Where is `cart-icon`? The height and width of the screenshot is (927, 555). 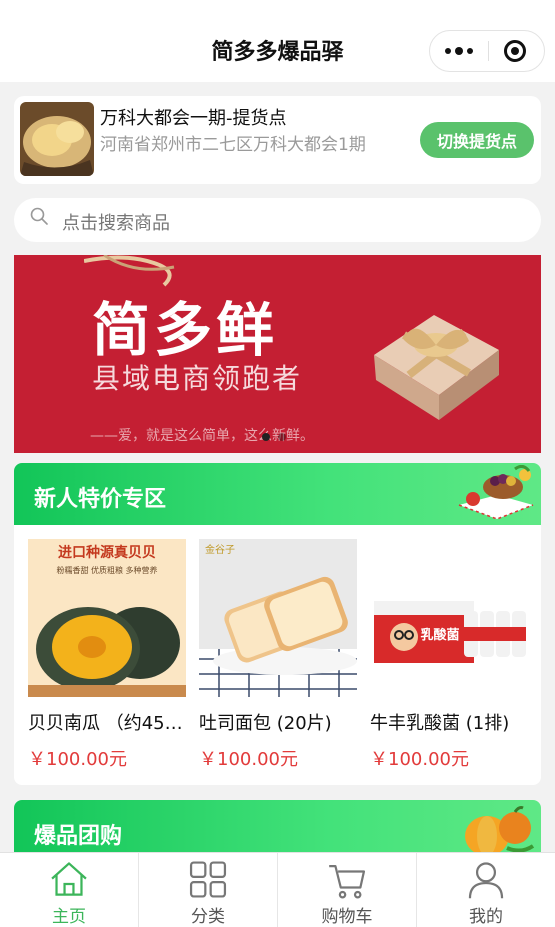 cart-icon is located at coordinates (347, 882).